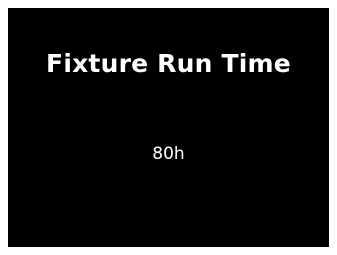 Image resolution: width=337 pixels, height=255 pixels. Describe the element at coordinates (168, 63) in the screenshot. I see `screen-title: Fixture Run Time` at that location.